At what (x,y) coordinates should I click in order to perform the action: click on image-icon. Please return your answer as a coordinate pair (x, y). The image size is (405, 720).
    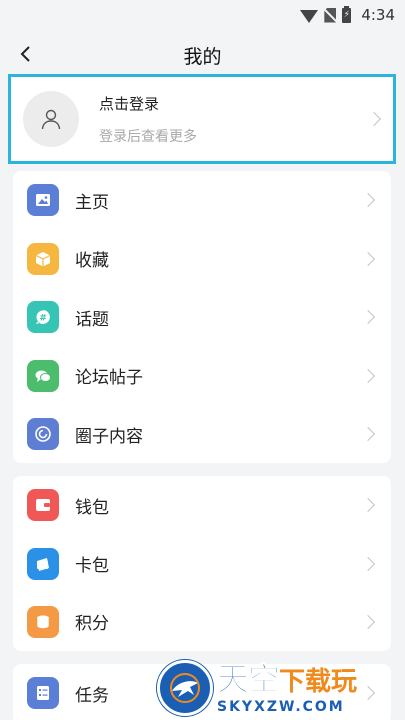
    Looking at the image, I should click on (43, 200).